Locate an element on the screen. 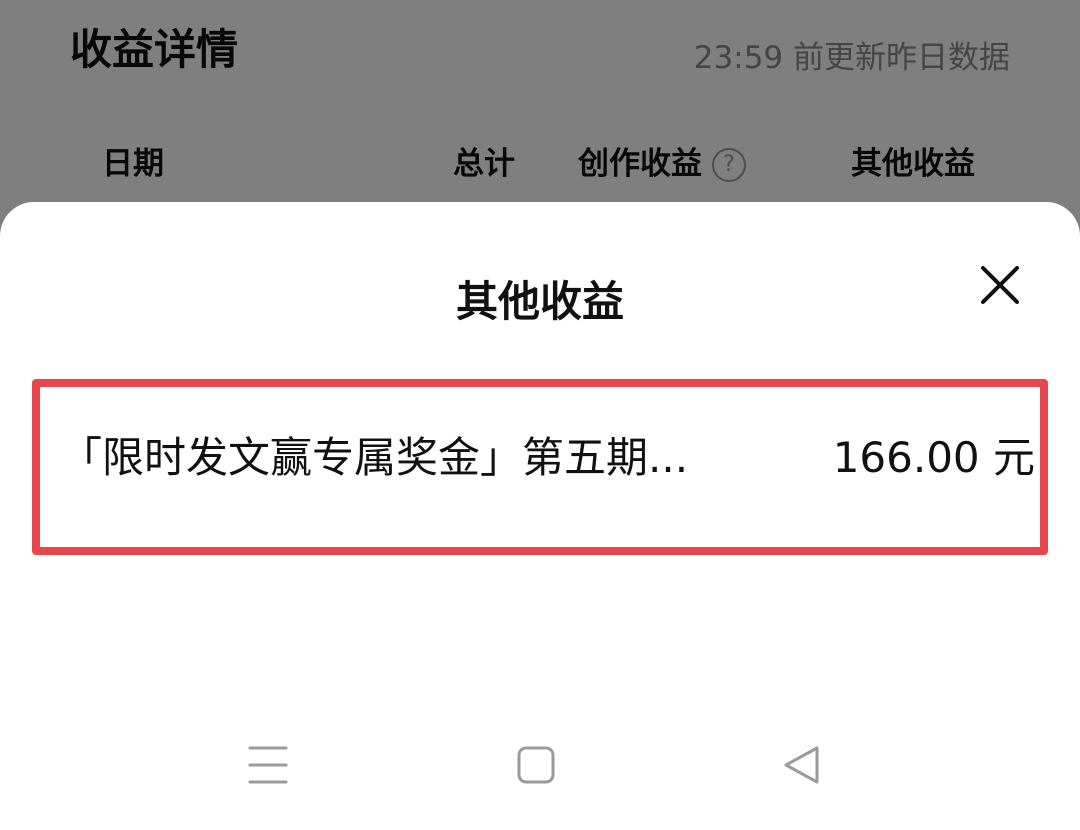 This screenshot has width=1080, height=830. navigation-bar is located at coordinates (540, 768).